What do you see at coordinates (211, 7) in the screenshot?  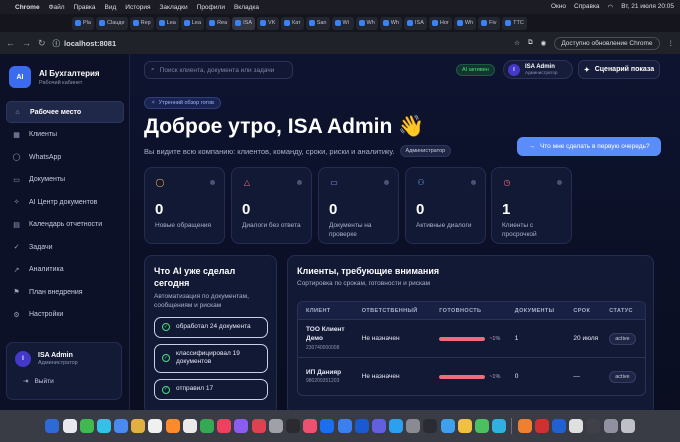 I see `menubar-item: Профили` at bounding box center [211, 7].